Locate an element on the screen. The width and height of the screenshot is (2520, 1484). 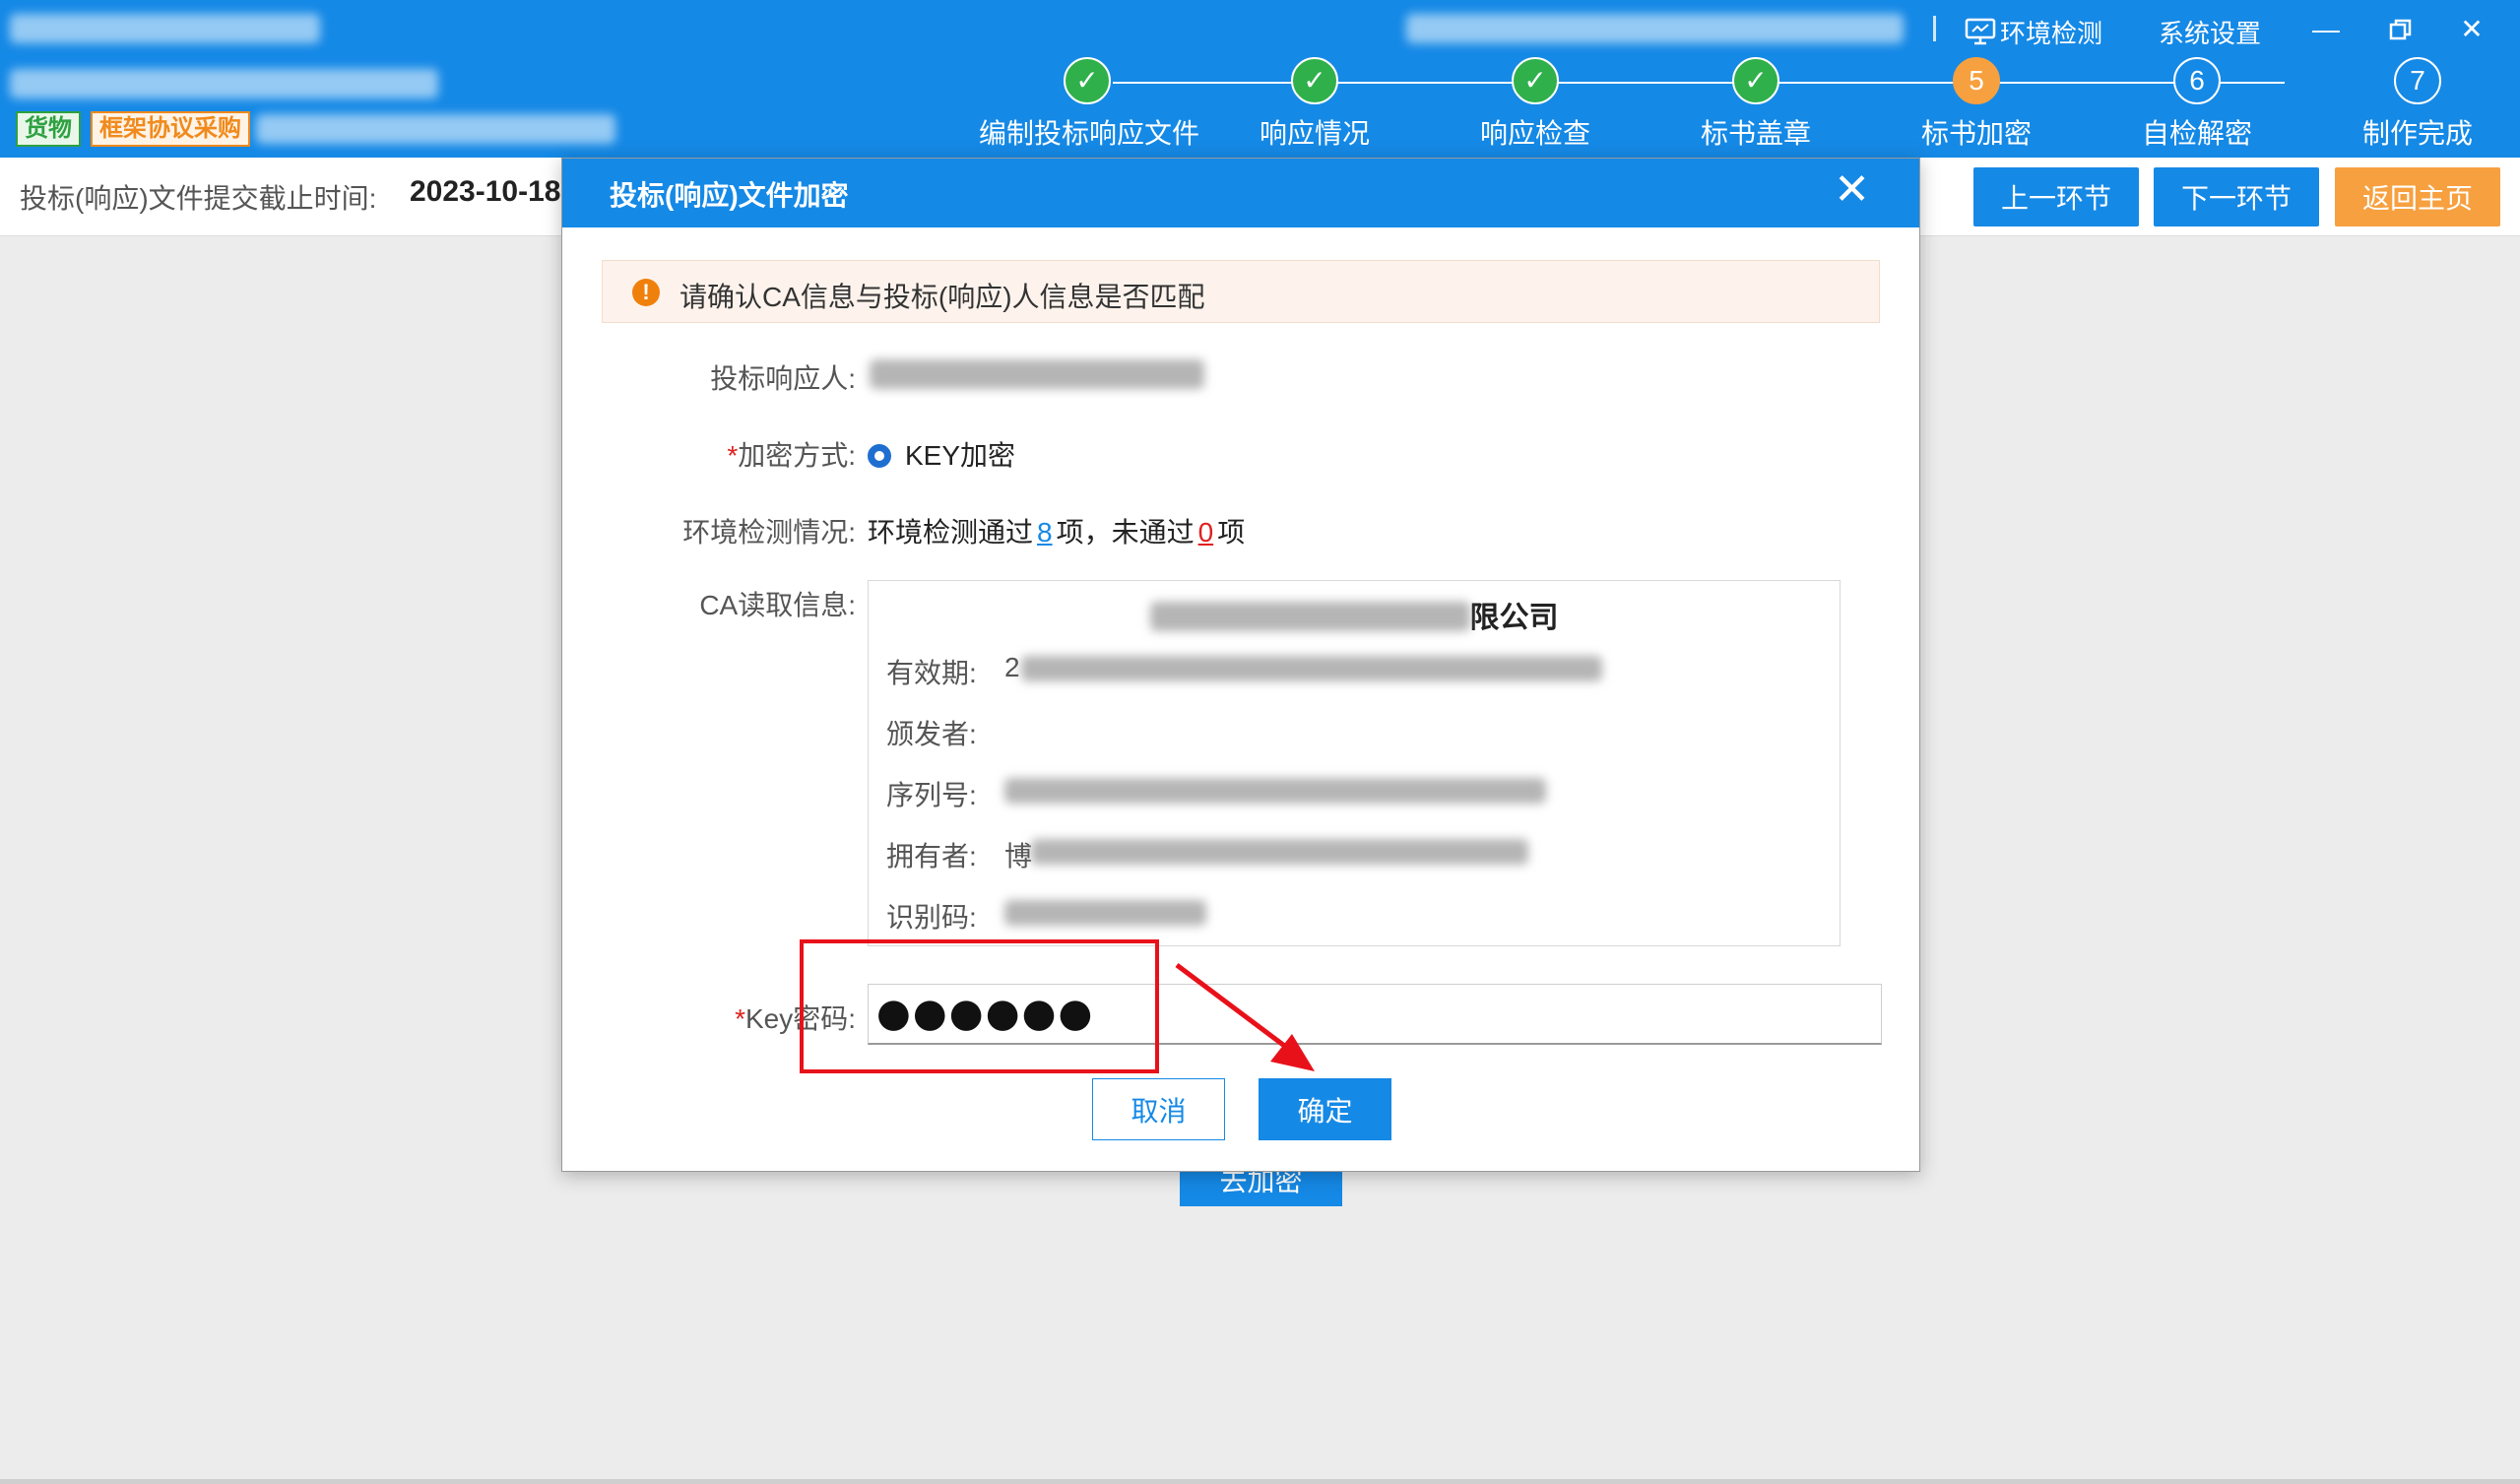
ca-serial-label: 序列号: is located at coordinates (931, 795).